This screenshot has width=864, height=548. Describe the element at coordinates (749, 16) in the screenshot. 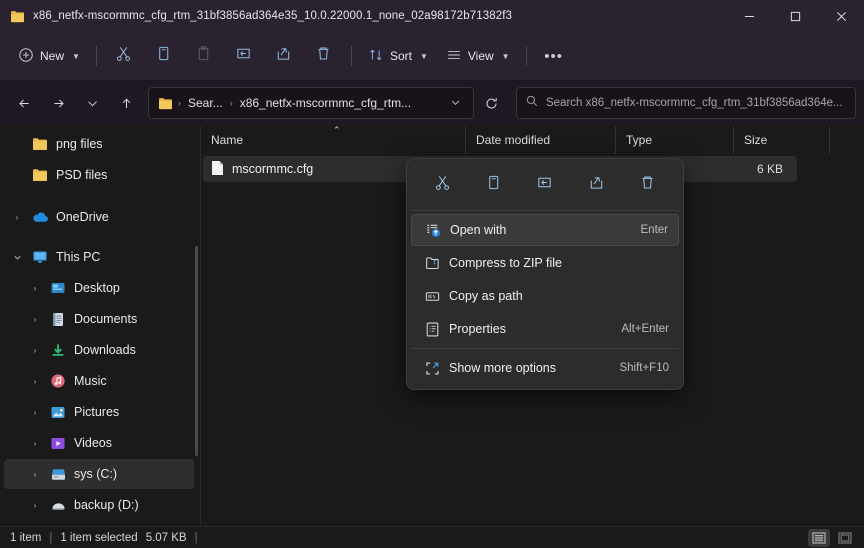

I see `minimize-button` at that location.